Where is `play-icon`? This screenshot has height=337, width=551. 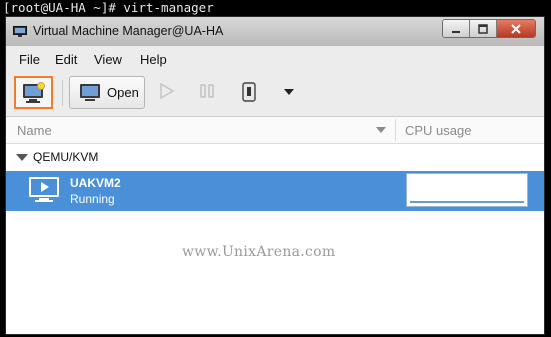
play-icon is located at coordinates (167, 91).